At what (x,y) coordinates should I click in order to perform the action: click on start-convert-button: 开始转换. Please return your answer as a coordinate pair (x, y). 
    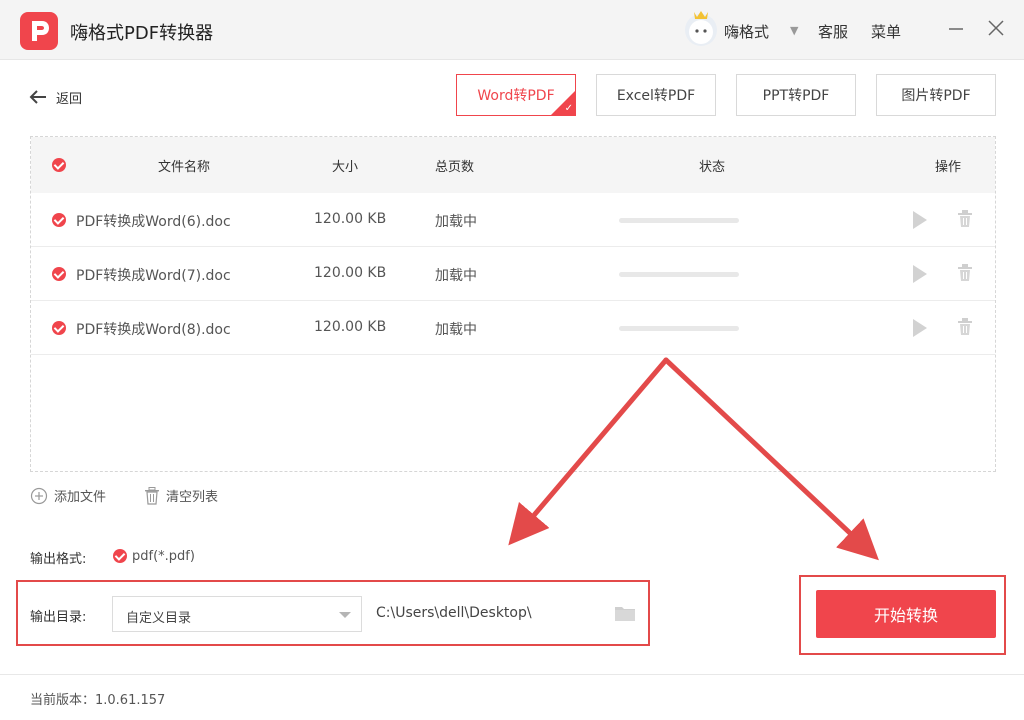
    Looking at the image, I should click on (906, 614).